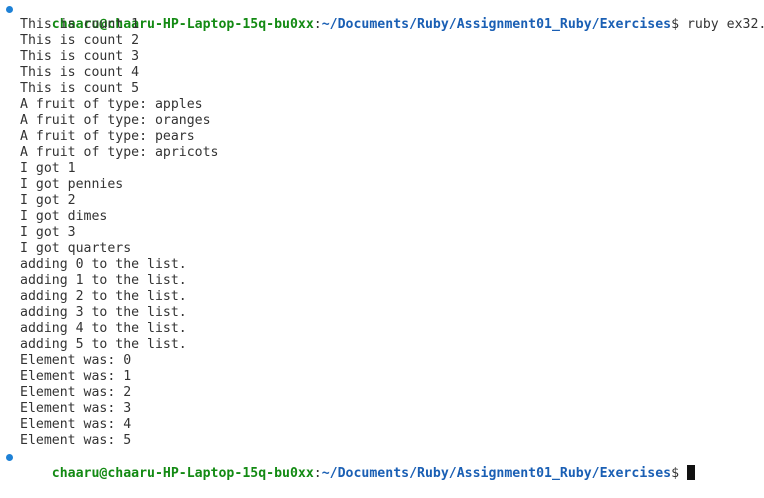 The width and height of the screenshot is (764, 498). What do you see at coordinates (48, 200) in the screenshot?
I see `output-line: I got 2` at bounding box center [48, 200].